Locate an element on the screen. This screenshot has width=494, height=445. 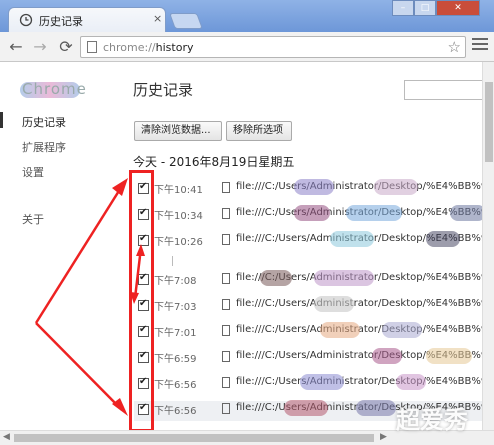
scroll-left-icon: ◀ is located at coordinates (6, 437).